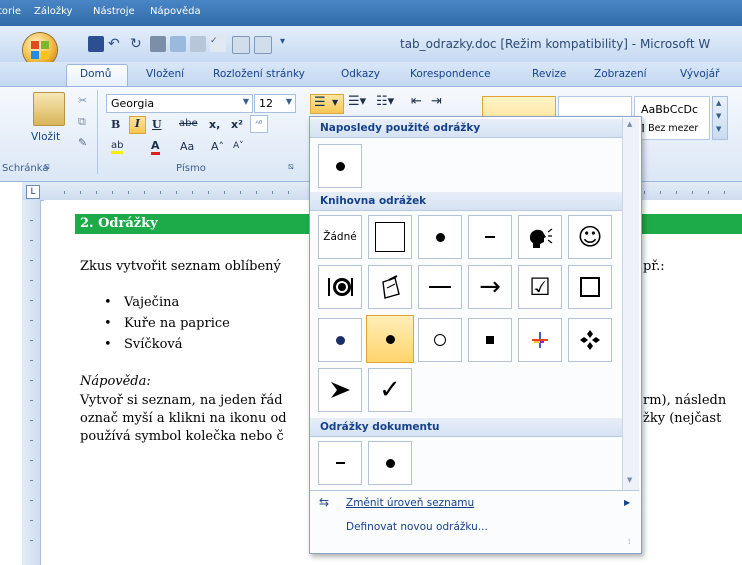 The width and height of the screenshot is (742, 565). Describe the element at coordinates (214, 124) in the screenshot. I see `subscript-button: x,` at that location.